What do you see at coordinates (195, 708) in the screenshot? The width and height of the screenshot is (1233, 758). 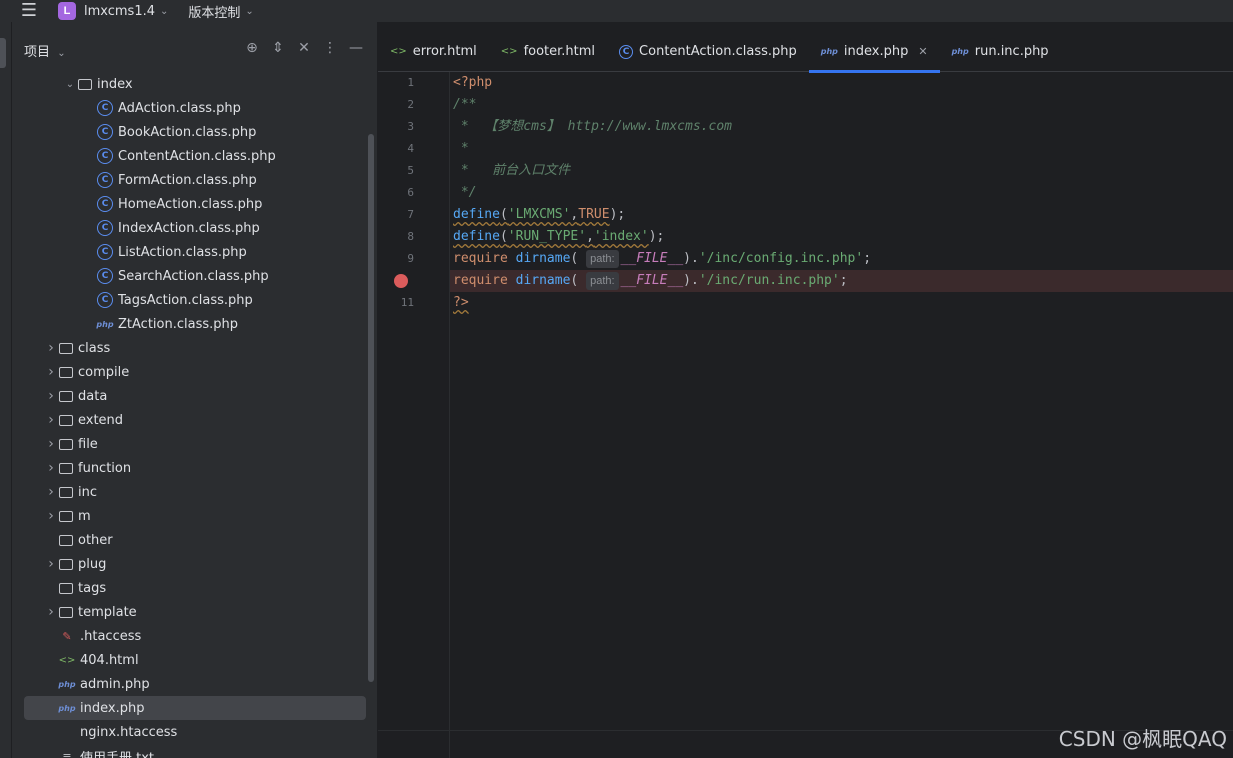 I see `tree-item: php index.php` at bounding box center [195, 708].